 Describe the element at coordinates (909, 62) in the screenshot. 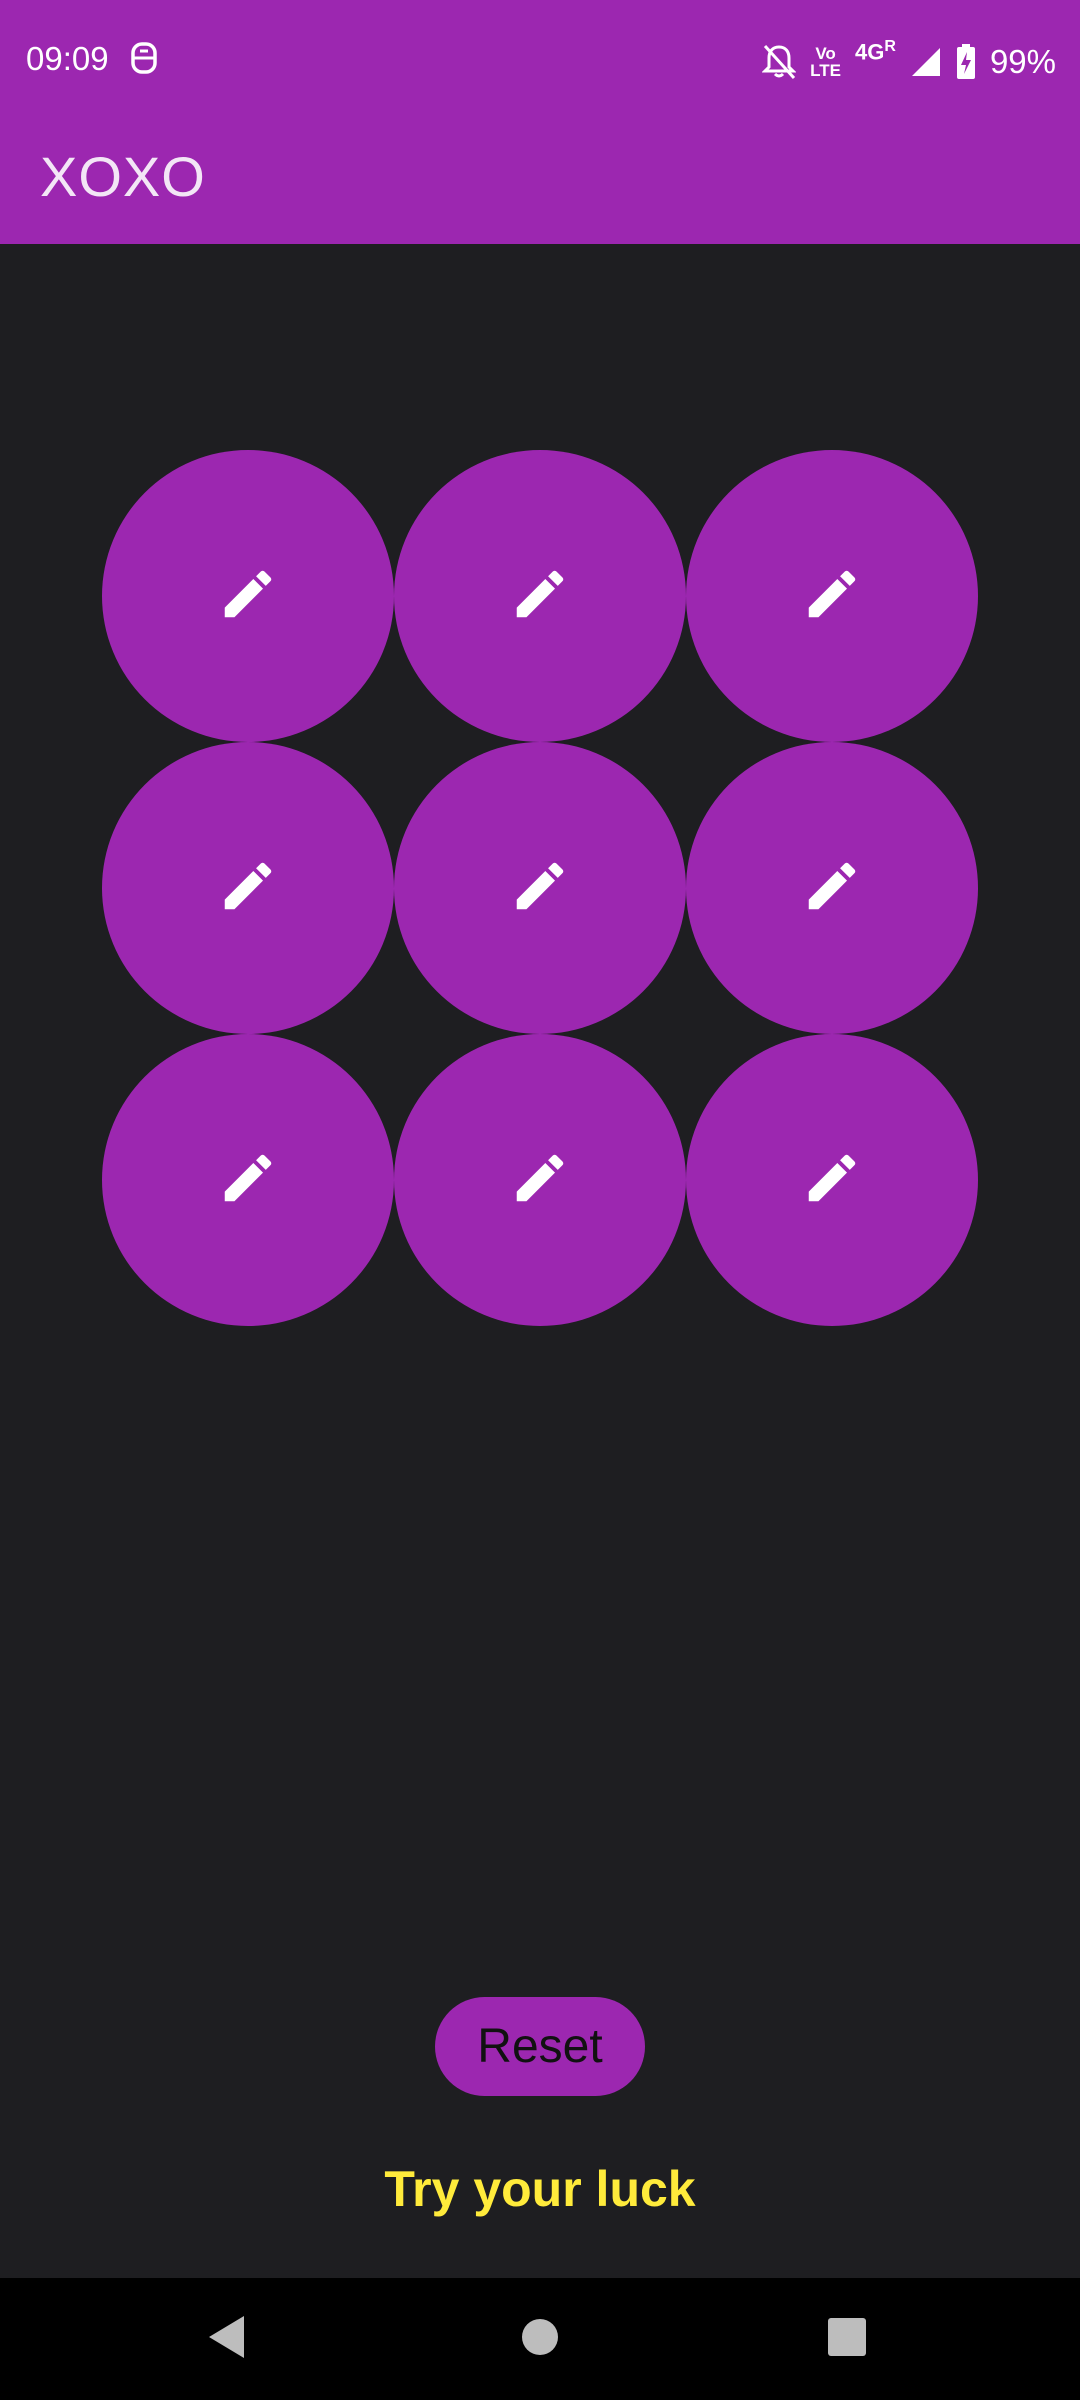

I see `status-indicators: Vo LTE 4GR 99%` at that location.